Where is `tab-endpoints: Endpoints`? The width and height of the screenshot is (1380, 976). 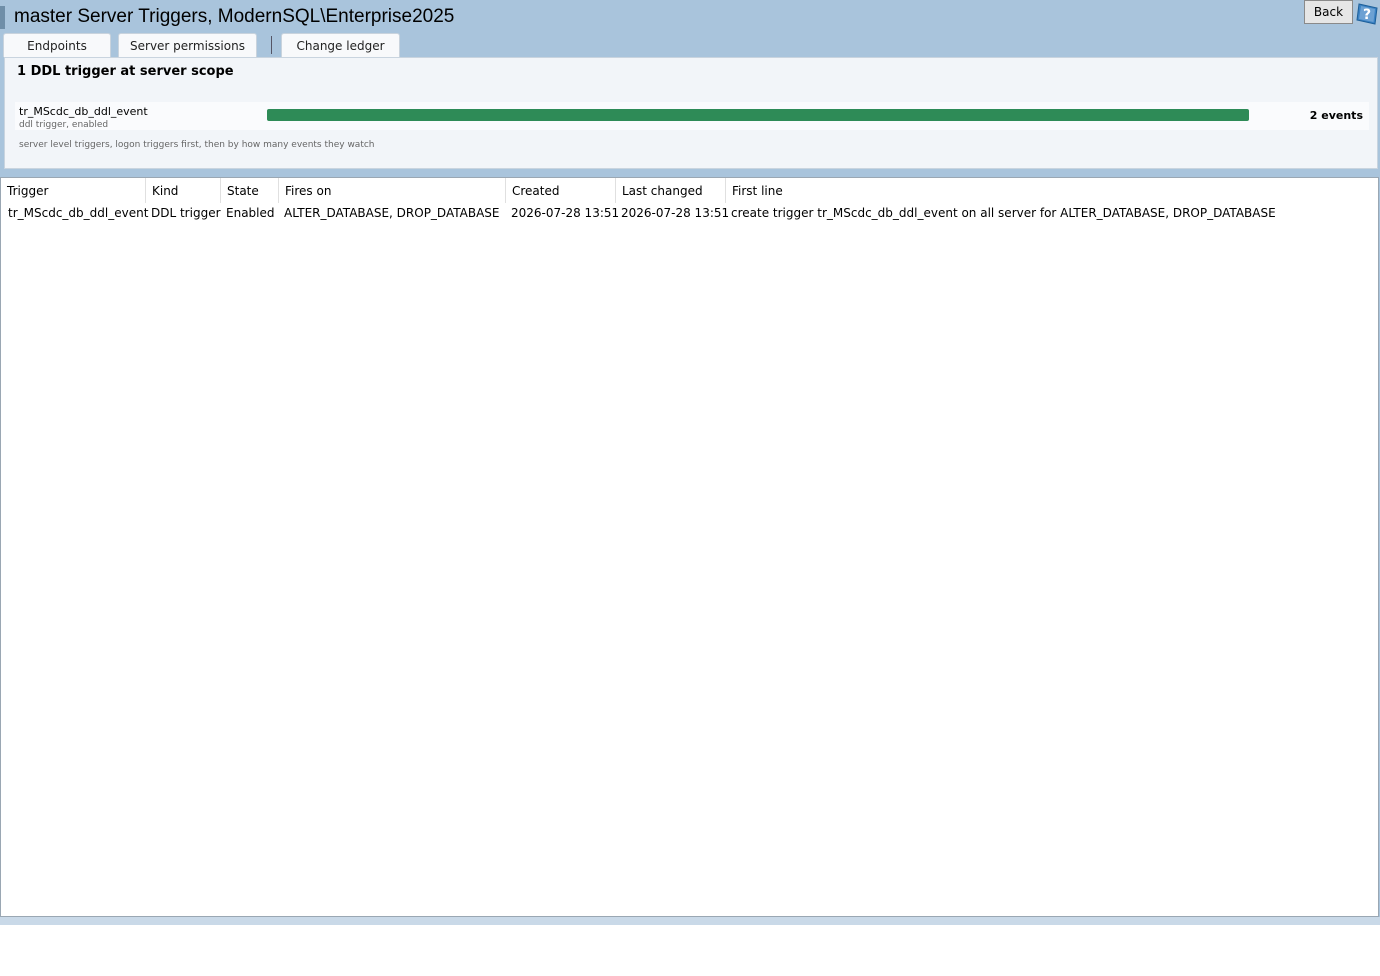
tab-endpoints: Endpoints is located at coordinates (57, 45).